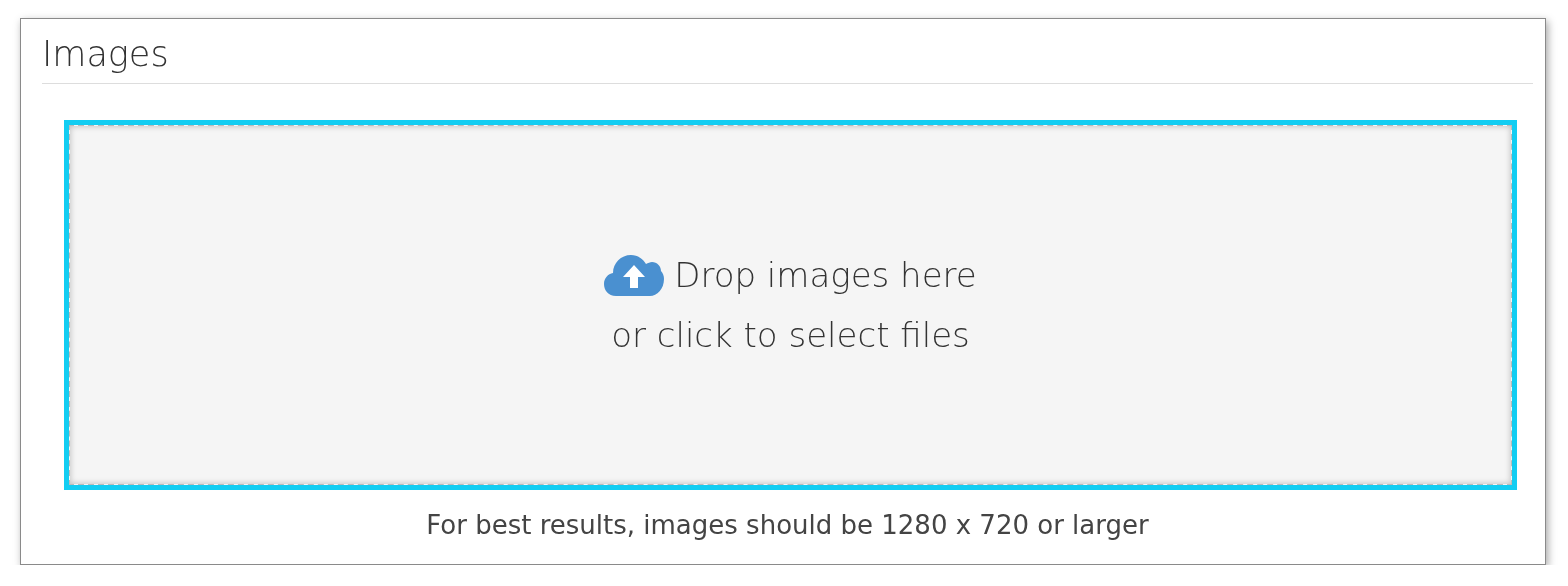  What do you see at coordinates (825, 275) in the screenshot?
I see `drop-instruction: Drop images here` at bounding box center [825, 275].